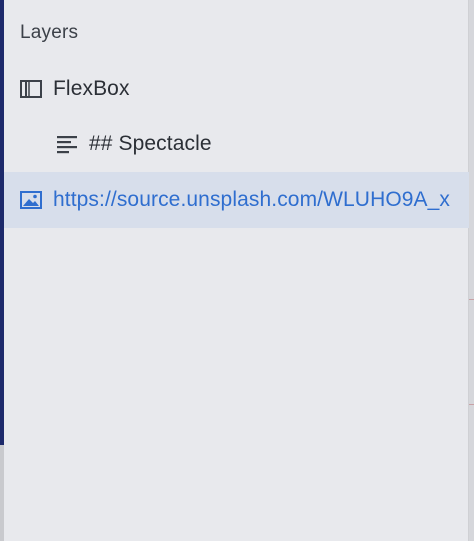 The image size is (474, 541). Describe the element at coordinates (31, 200) in the screenshot. I see `image-icon` at that location.